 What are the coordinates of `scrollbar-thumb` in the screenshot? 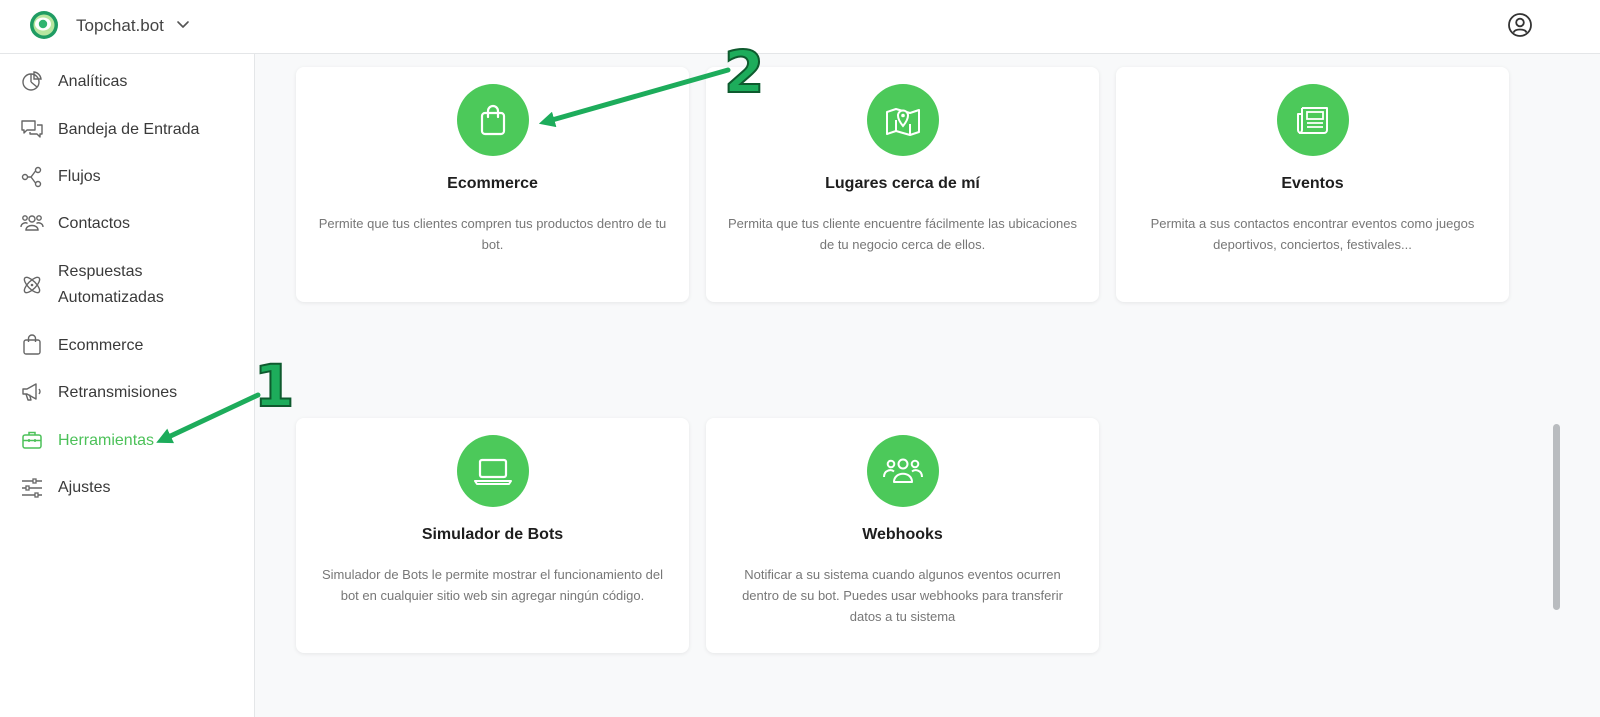 It's located at (1556, 517).